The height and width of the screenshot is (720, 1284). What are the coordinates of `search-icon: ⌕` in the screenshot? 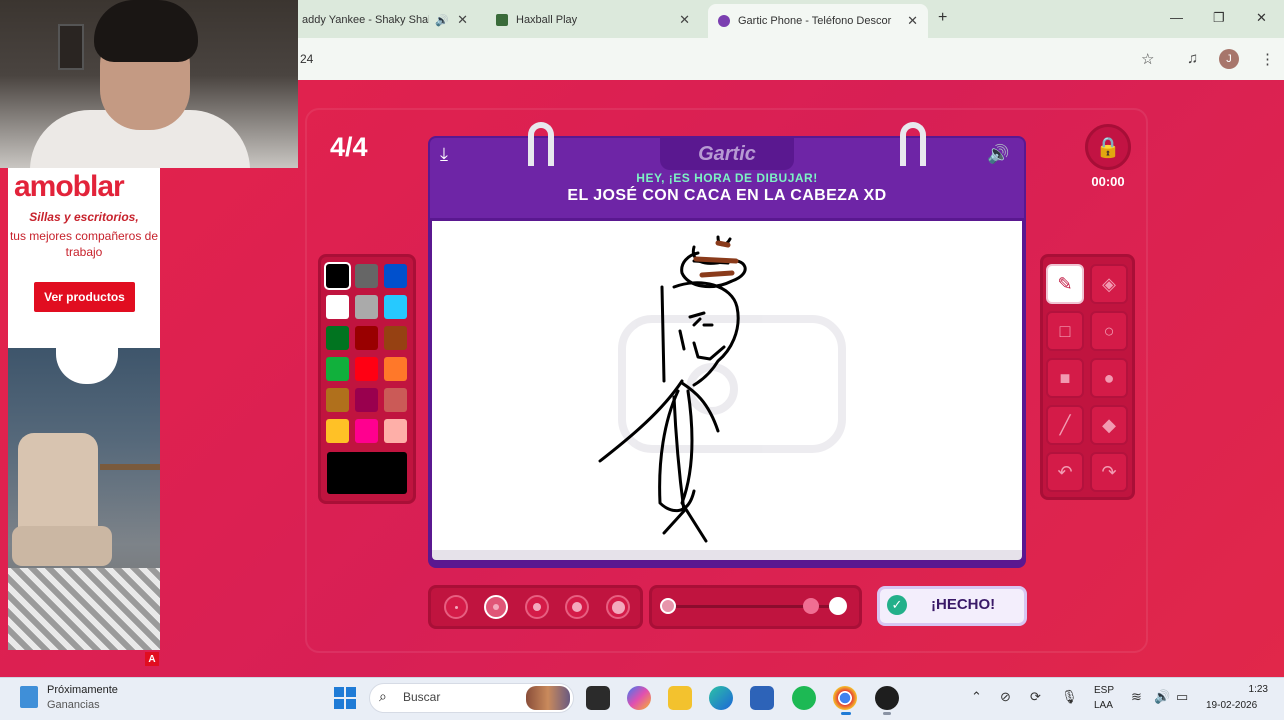 It's located at (383, 696).